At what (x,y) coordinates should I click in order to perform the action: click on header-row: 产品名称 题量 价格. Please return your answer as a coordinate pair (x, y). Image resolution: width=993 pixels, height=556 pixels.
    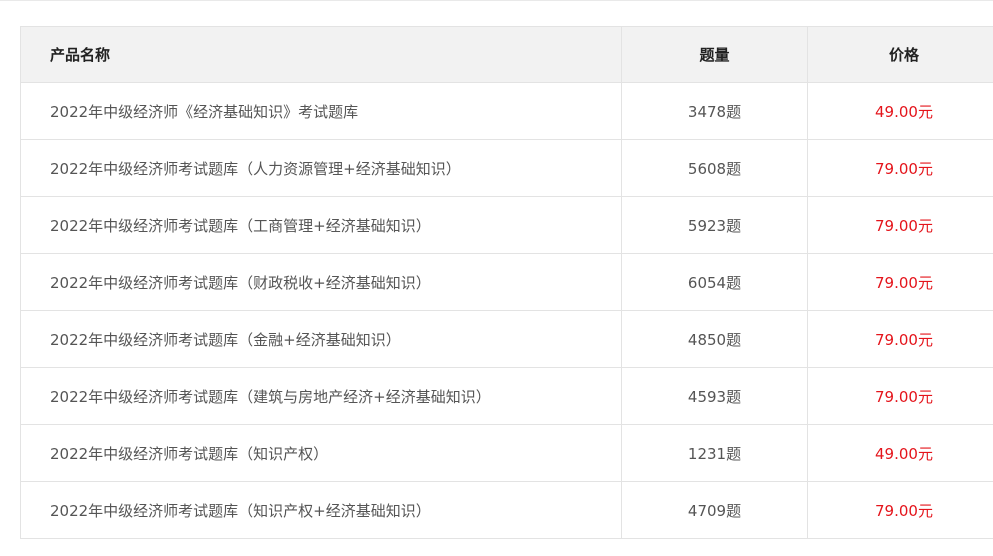
    Looking at the image, I should click on (506, 54).